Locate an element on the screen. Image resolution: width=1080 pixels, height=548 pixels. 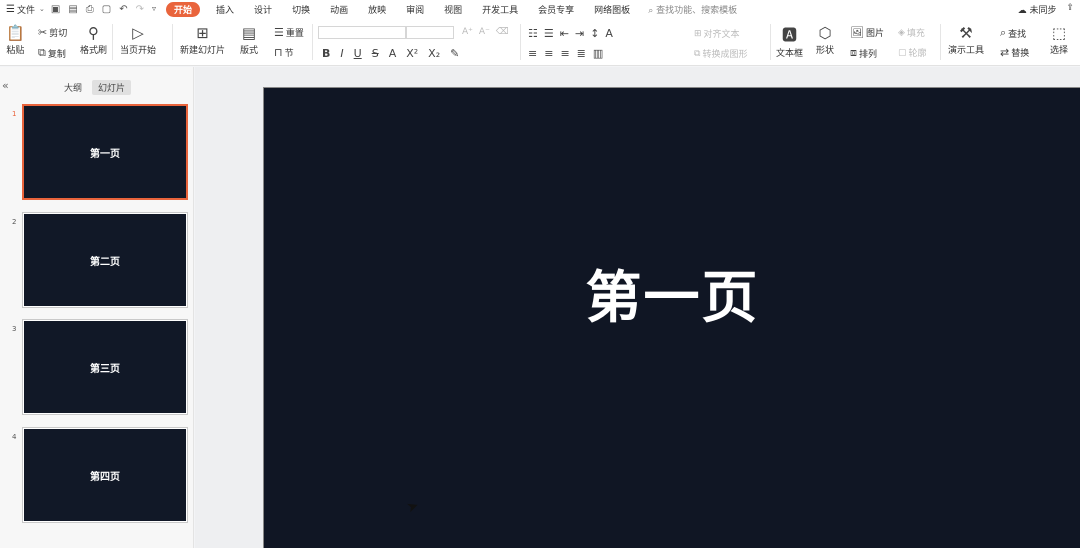
more-icon: ▿ is located at coordinates (154, 9).